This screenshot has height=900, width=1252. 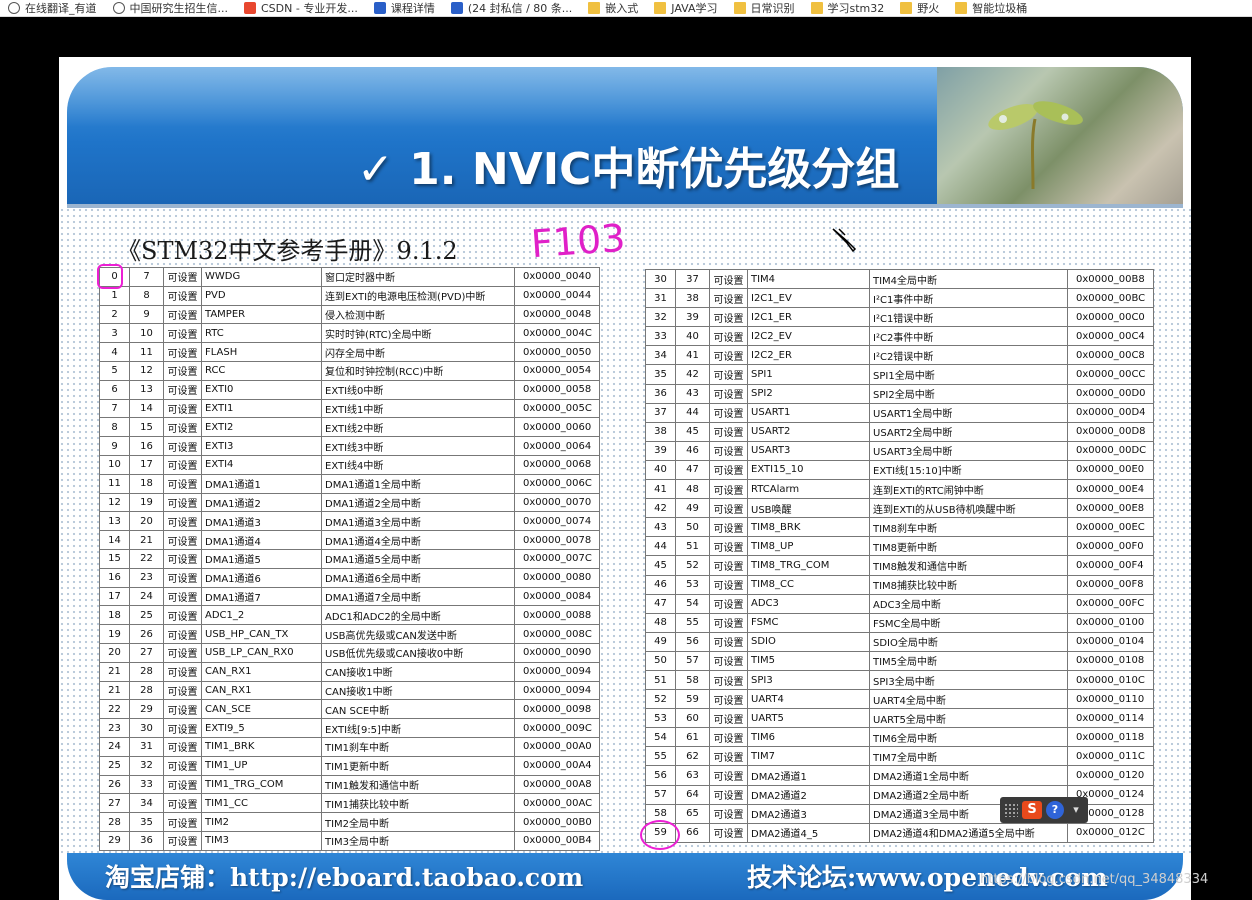 I want to click on table-cell: 0x0000_012C, so click(x=1110, y=832).